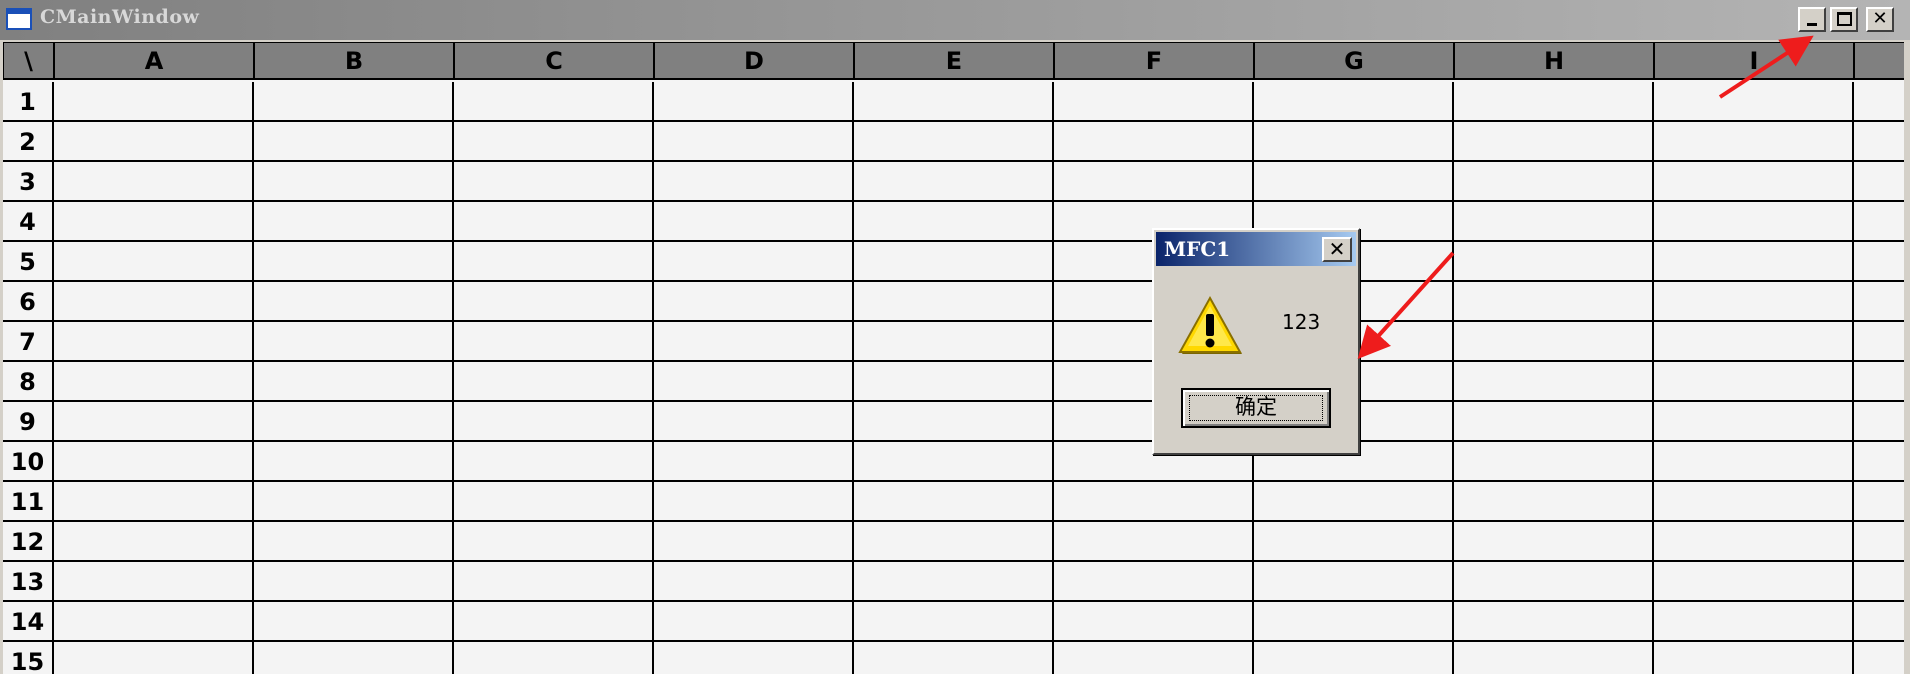 The image size is (1910, 674). I want to click on dialog-title-bar: MFC1 ✕, so click(1256, 249).